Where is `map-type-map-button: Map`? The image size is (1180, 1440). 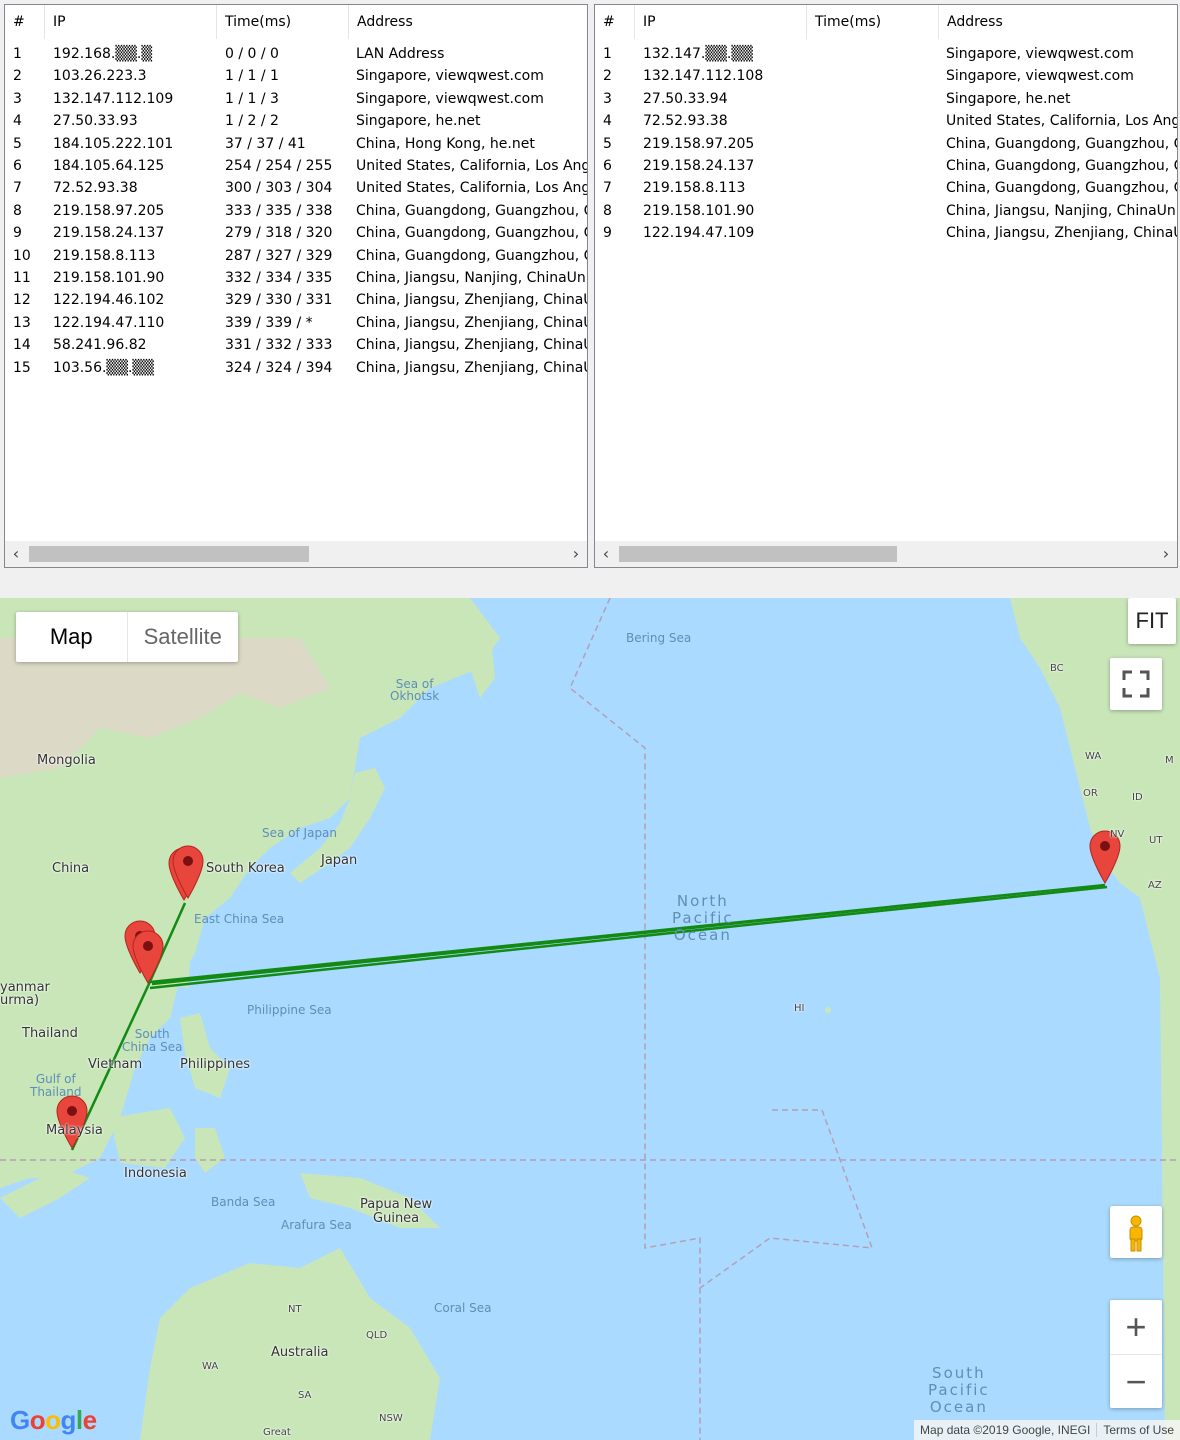 map-type-map-button: Map is located at coordinates (71, 637).